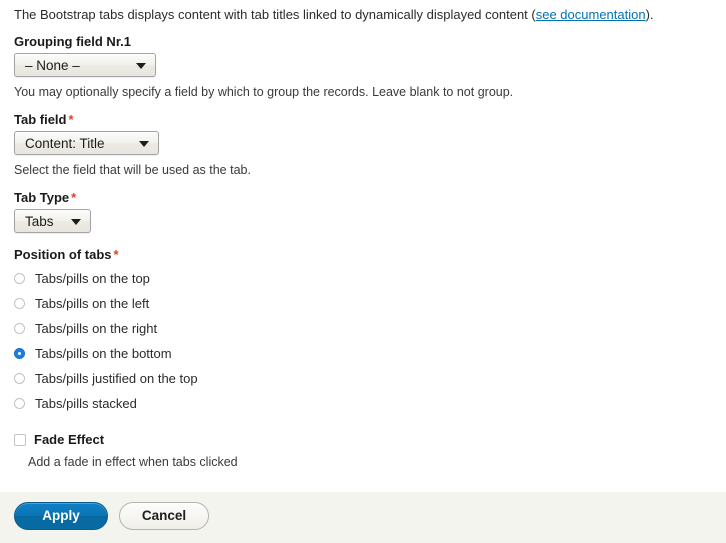  I want to click on tab-field-label: Tab field *, so click(132, 120).